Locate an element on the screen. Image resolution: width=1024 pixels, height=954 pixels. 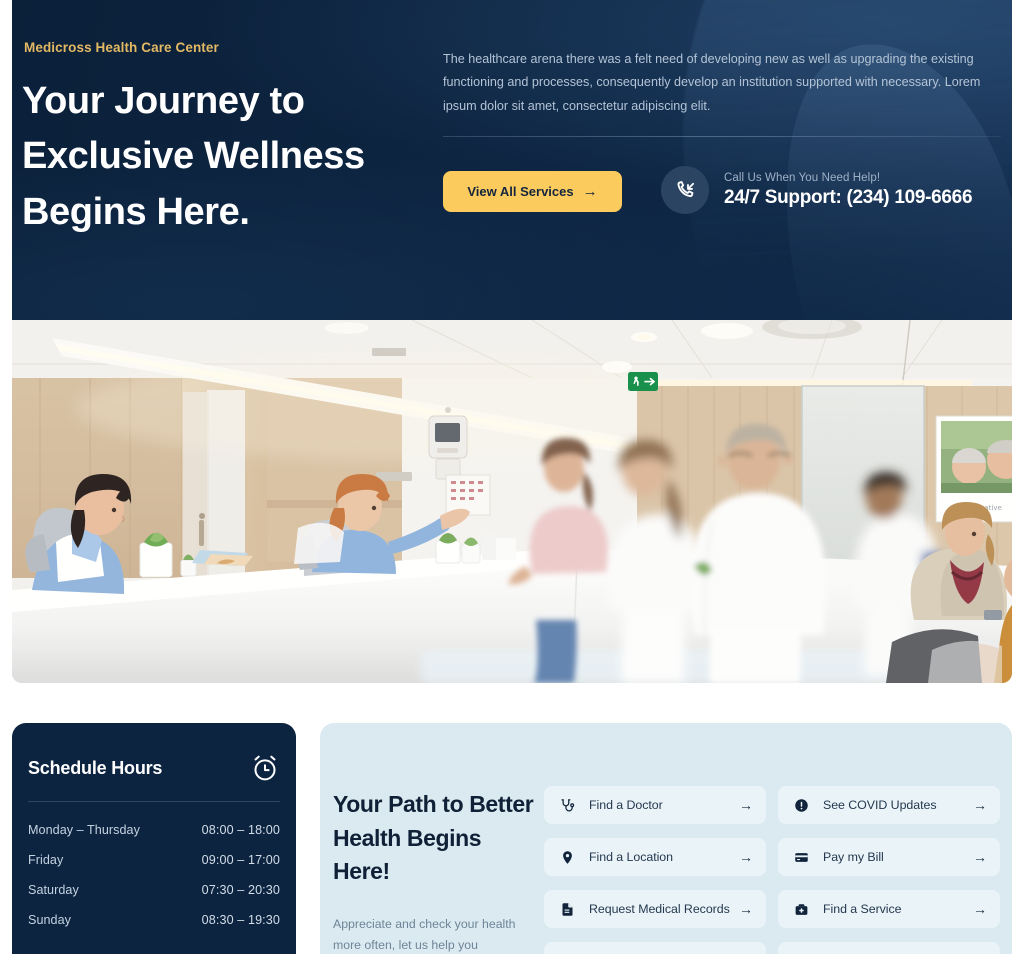
panel-heading-group: Your Path to Better Health Begins Here! is located at coordinates (435, 838).